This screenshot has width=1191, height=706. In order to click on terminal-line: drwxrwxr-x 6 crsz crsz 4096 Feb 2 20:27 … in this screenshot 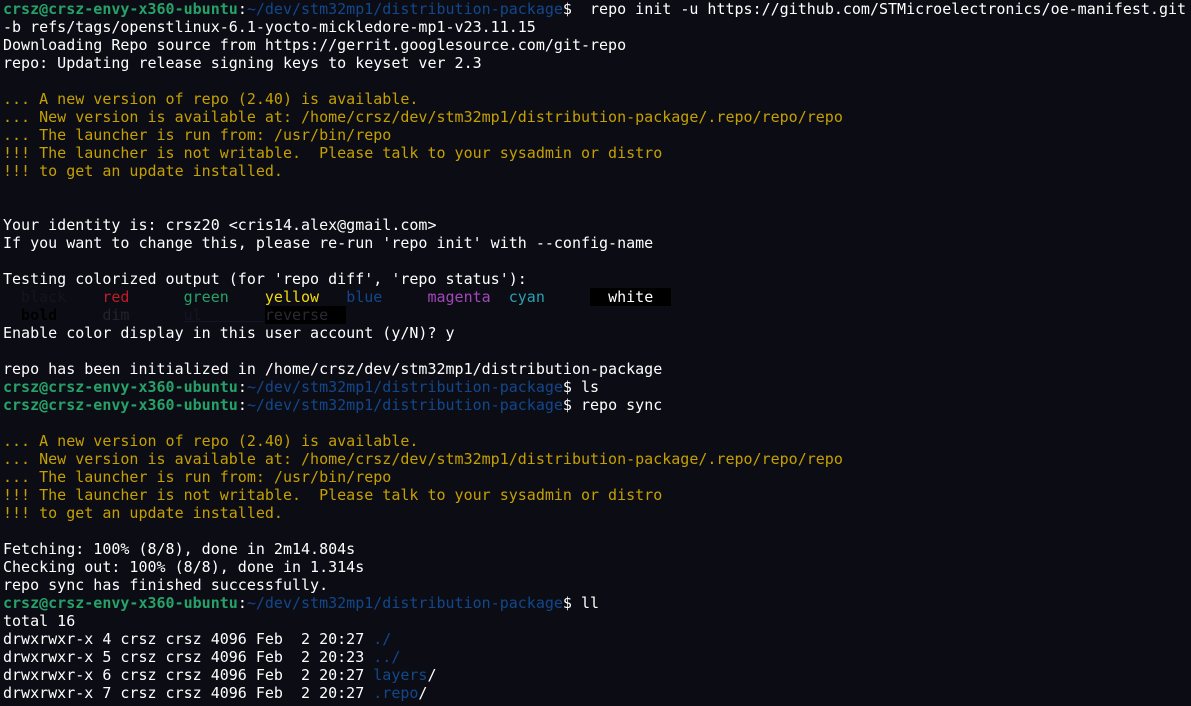, I will do `click(597, 675)`.